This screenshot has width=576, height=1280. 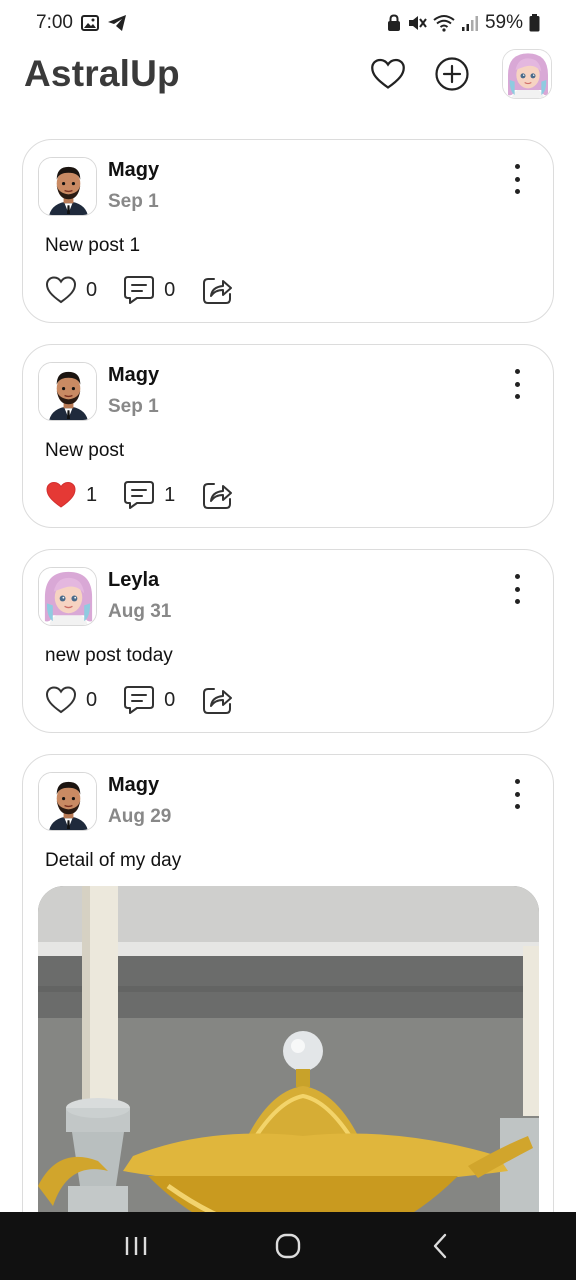 I want to click on post-meta: Leyla Aug 31, so click(x=139, y=596).